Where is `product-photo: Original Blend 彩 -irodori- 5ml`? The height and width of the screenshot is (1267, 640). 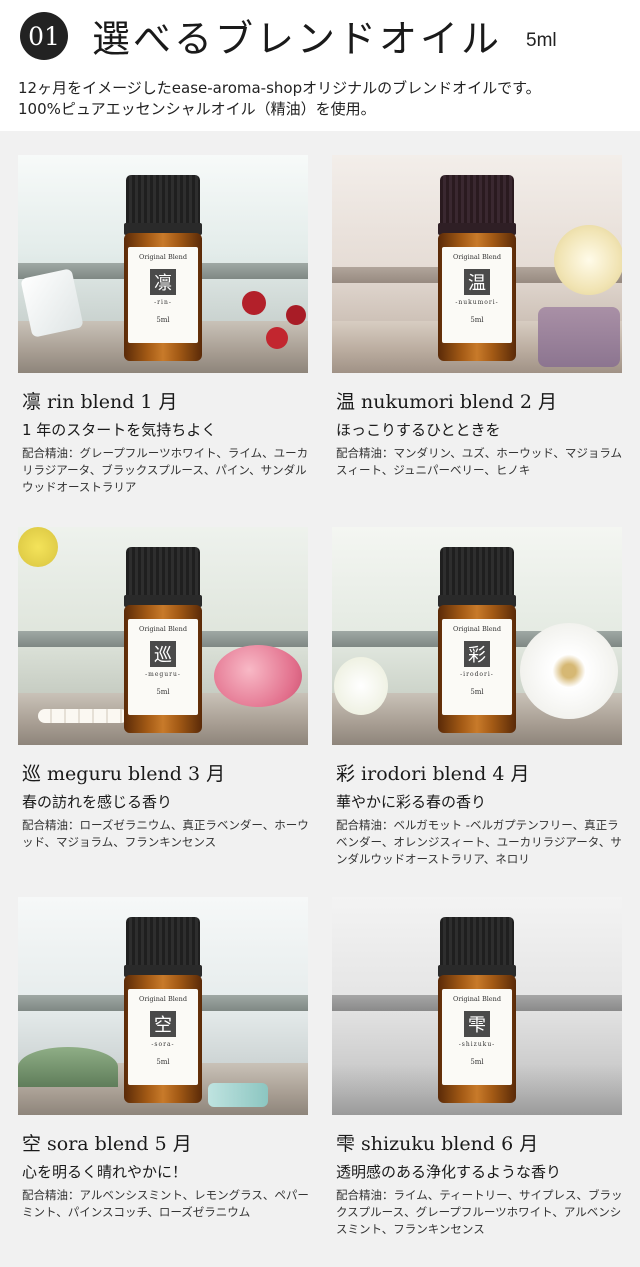 product-photo: Original Blend 彩 -irodori- 5ml is located at coordinates (477, 636).